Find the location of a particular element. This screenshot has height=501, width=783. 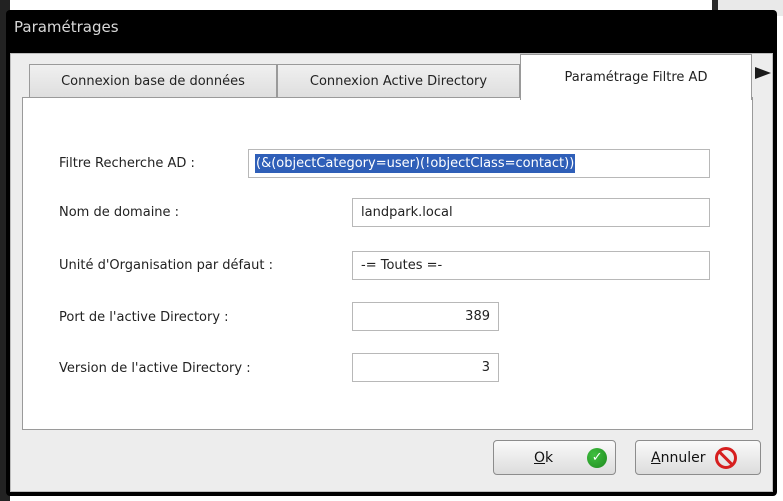

tab-connexion-base-donnees: Connexion base de données is located at coordinates (153, 81).